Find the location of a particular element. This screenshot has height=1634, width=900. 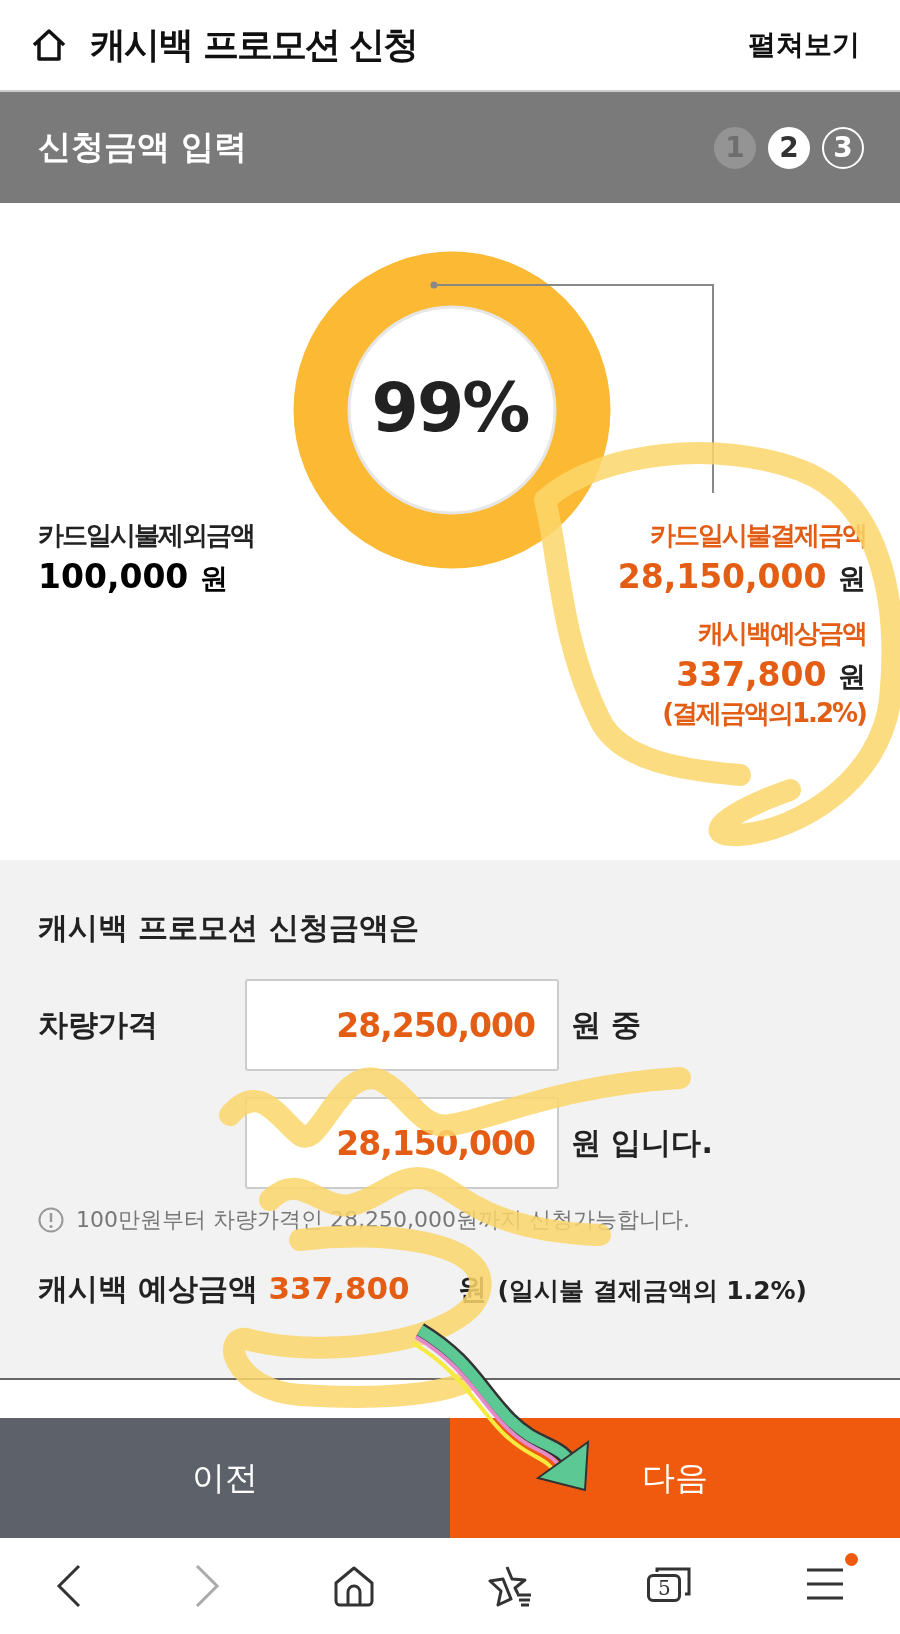

expand-view-button: 펼쳐보기 is located at coordinates (804, 45).